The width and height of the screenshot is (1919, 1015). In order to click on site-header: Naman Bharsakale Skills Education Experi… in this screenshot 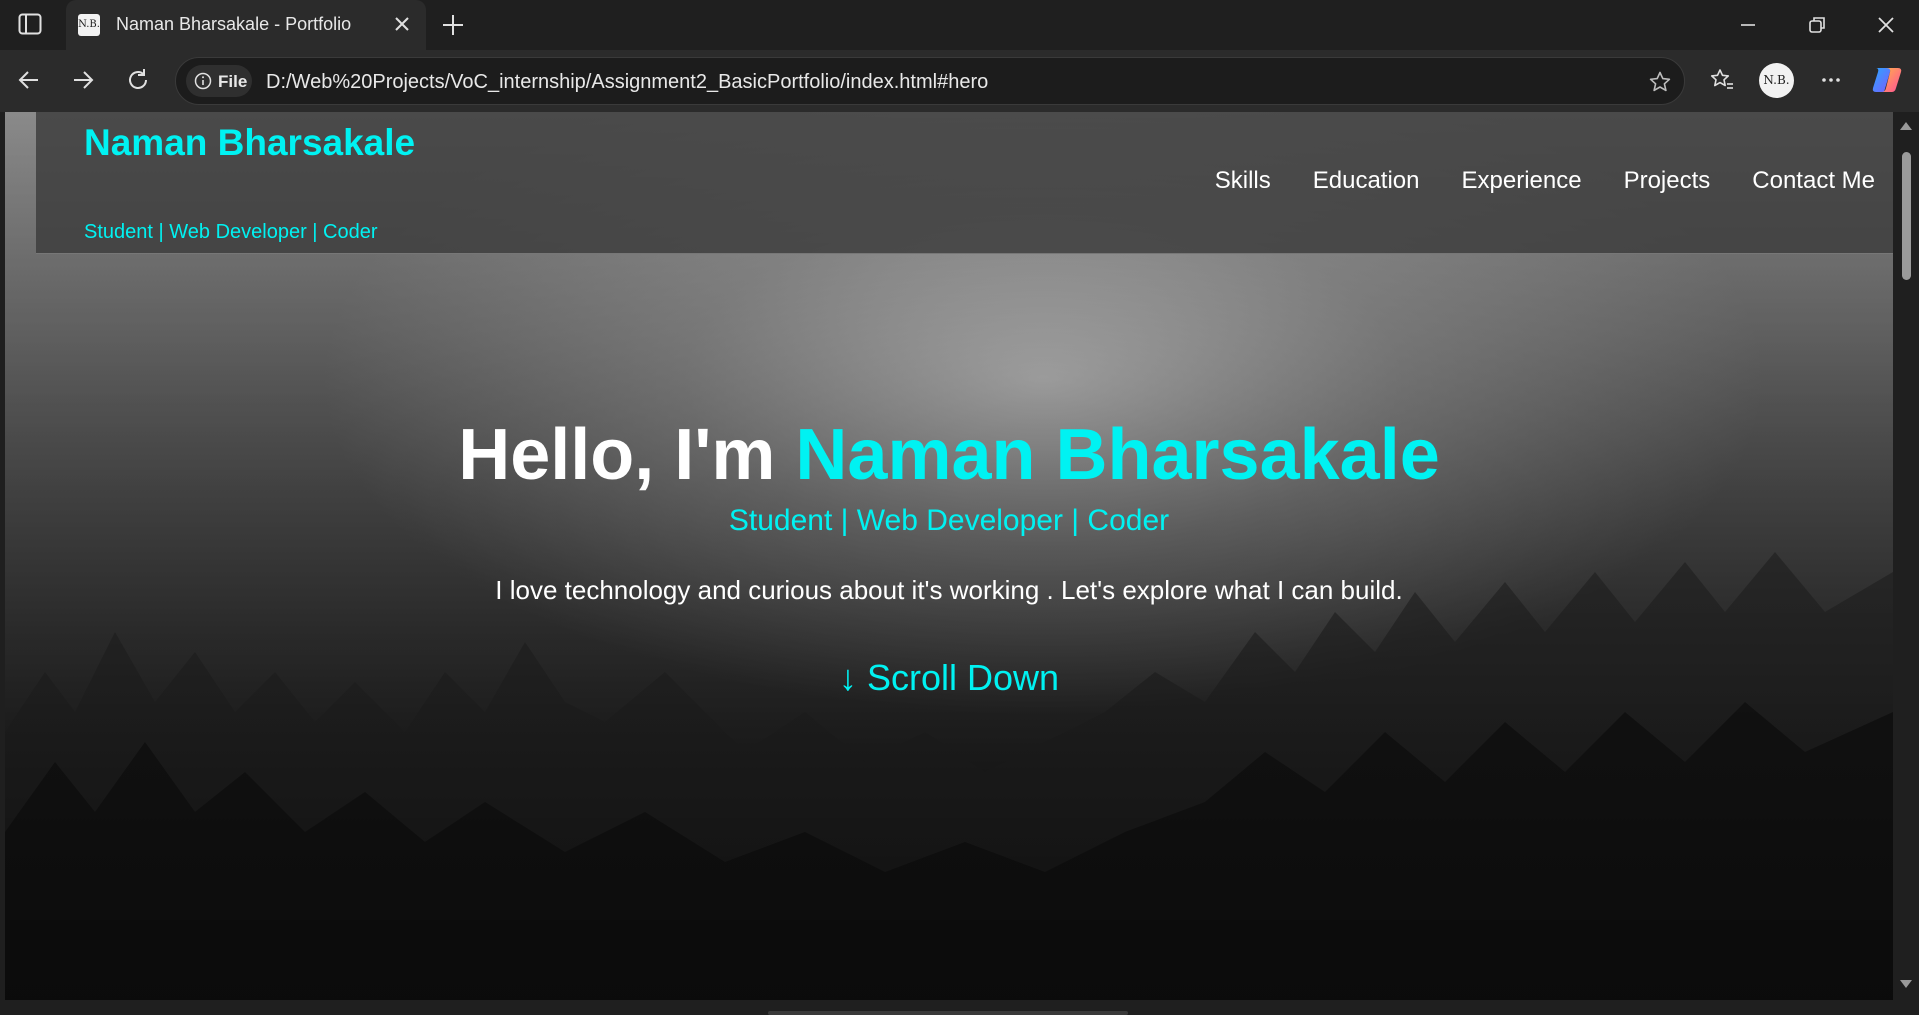, I will do `click(964, 183)`.